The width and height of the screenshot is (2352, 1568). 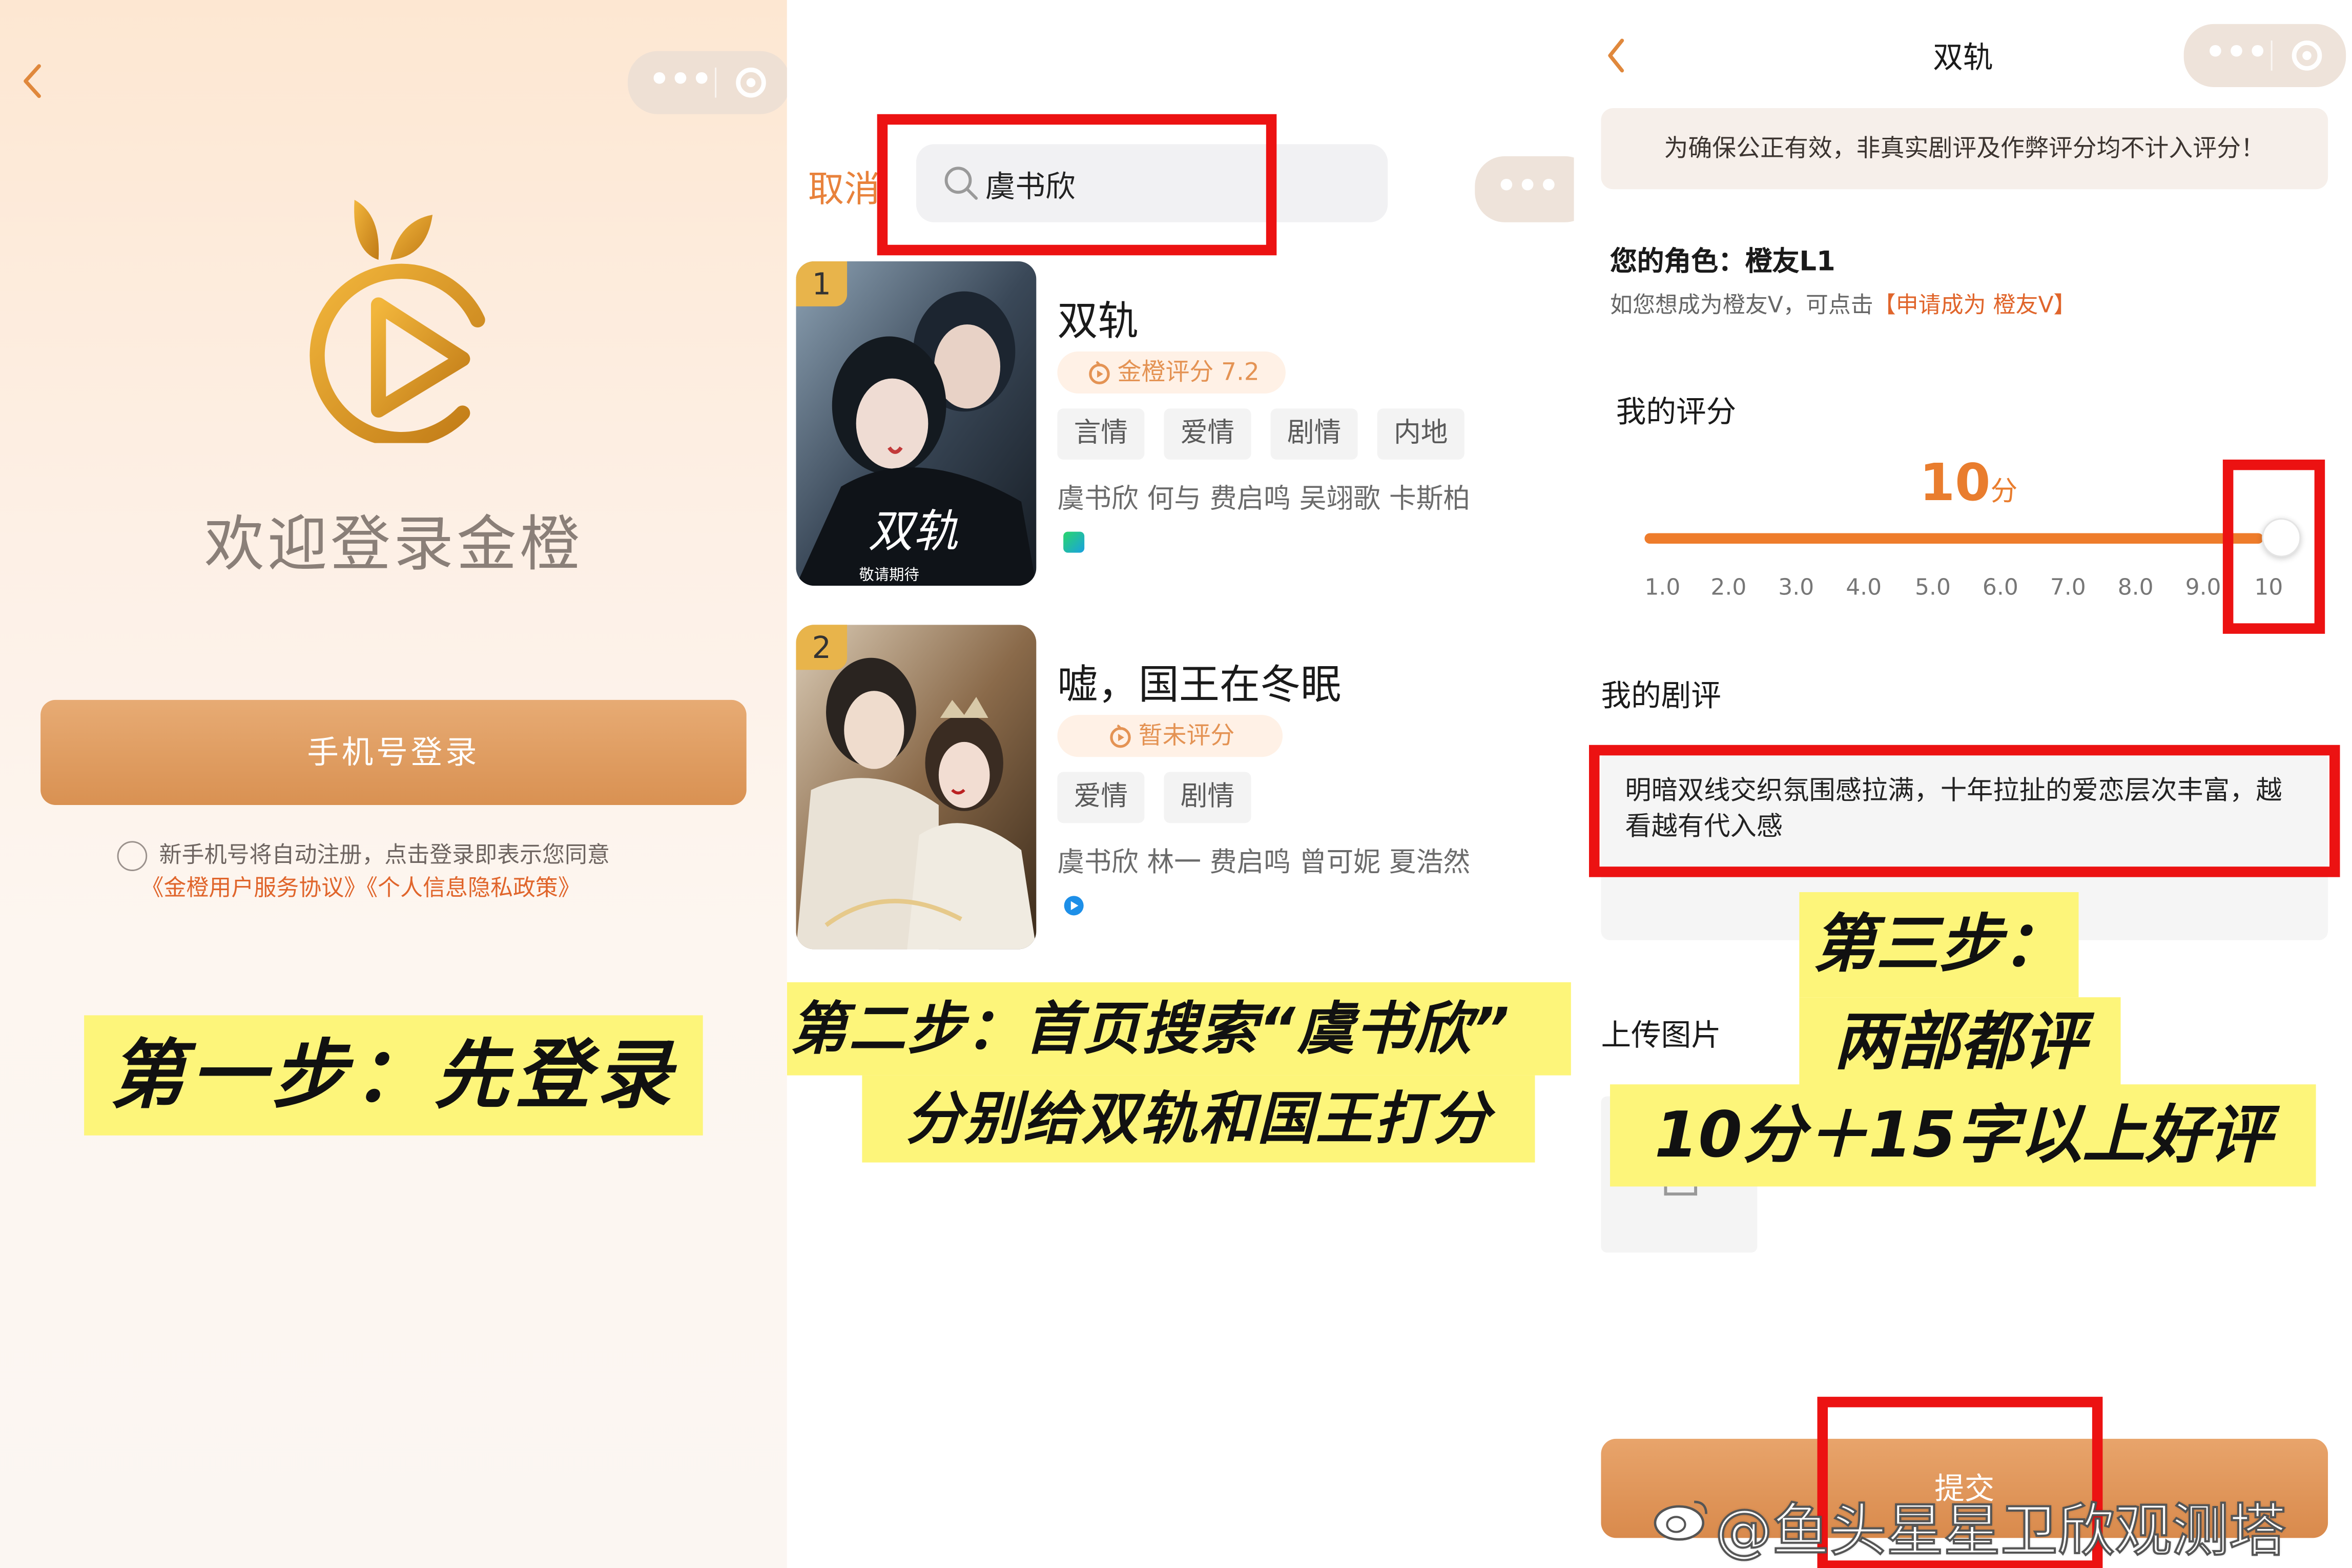 What do you see at coordinates (1198, 1119) in the screenshot?
I see `step2-caption-line2: 分别给双轨和国王打分` at bounding box center [1198, 1119].